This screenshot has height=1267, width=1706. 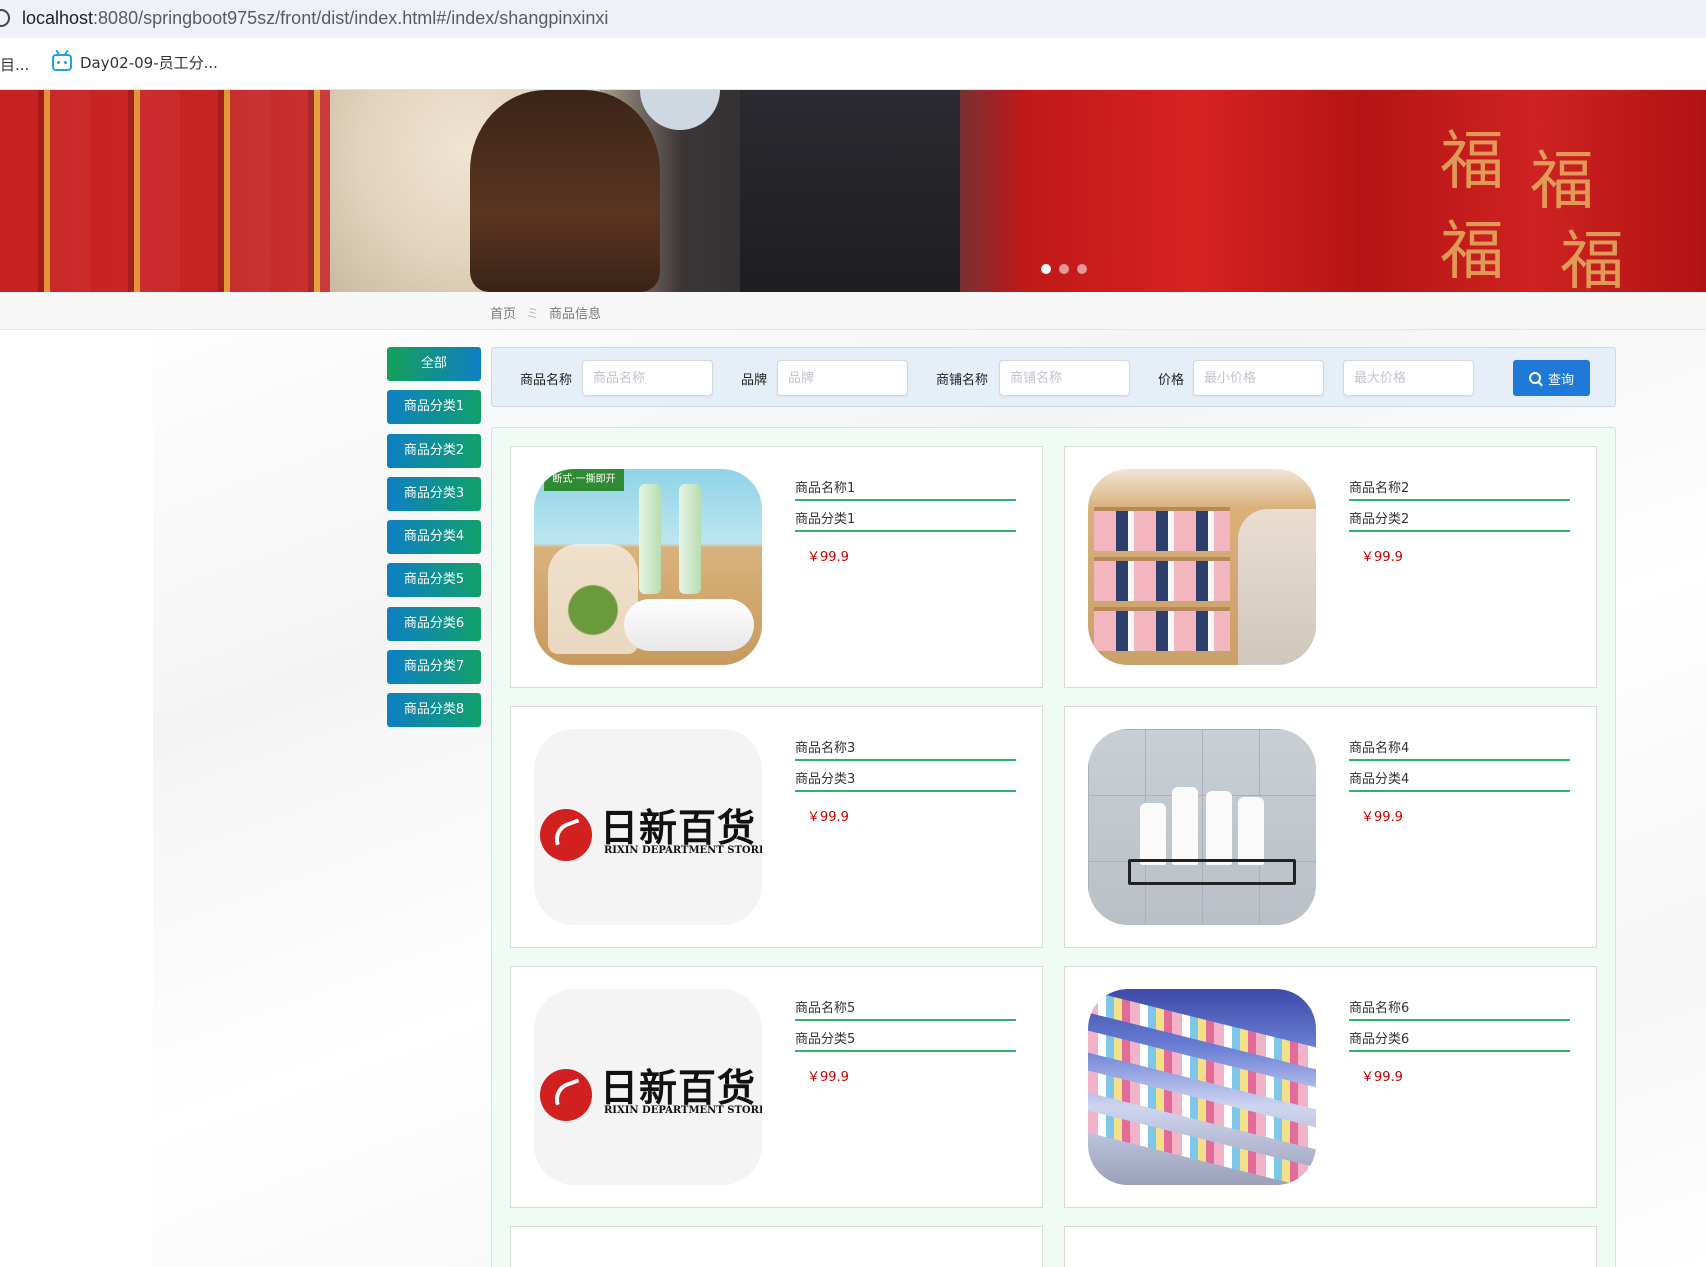 What do you see at coordinates (1171, 380) in the screenshot?
I see `price-label: 价格` at bounding box center [1171, 380].